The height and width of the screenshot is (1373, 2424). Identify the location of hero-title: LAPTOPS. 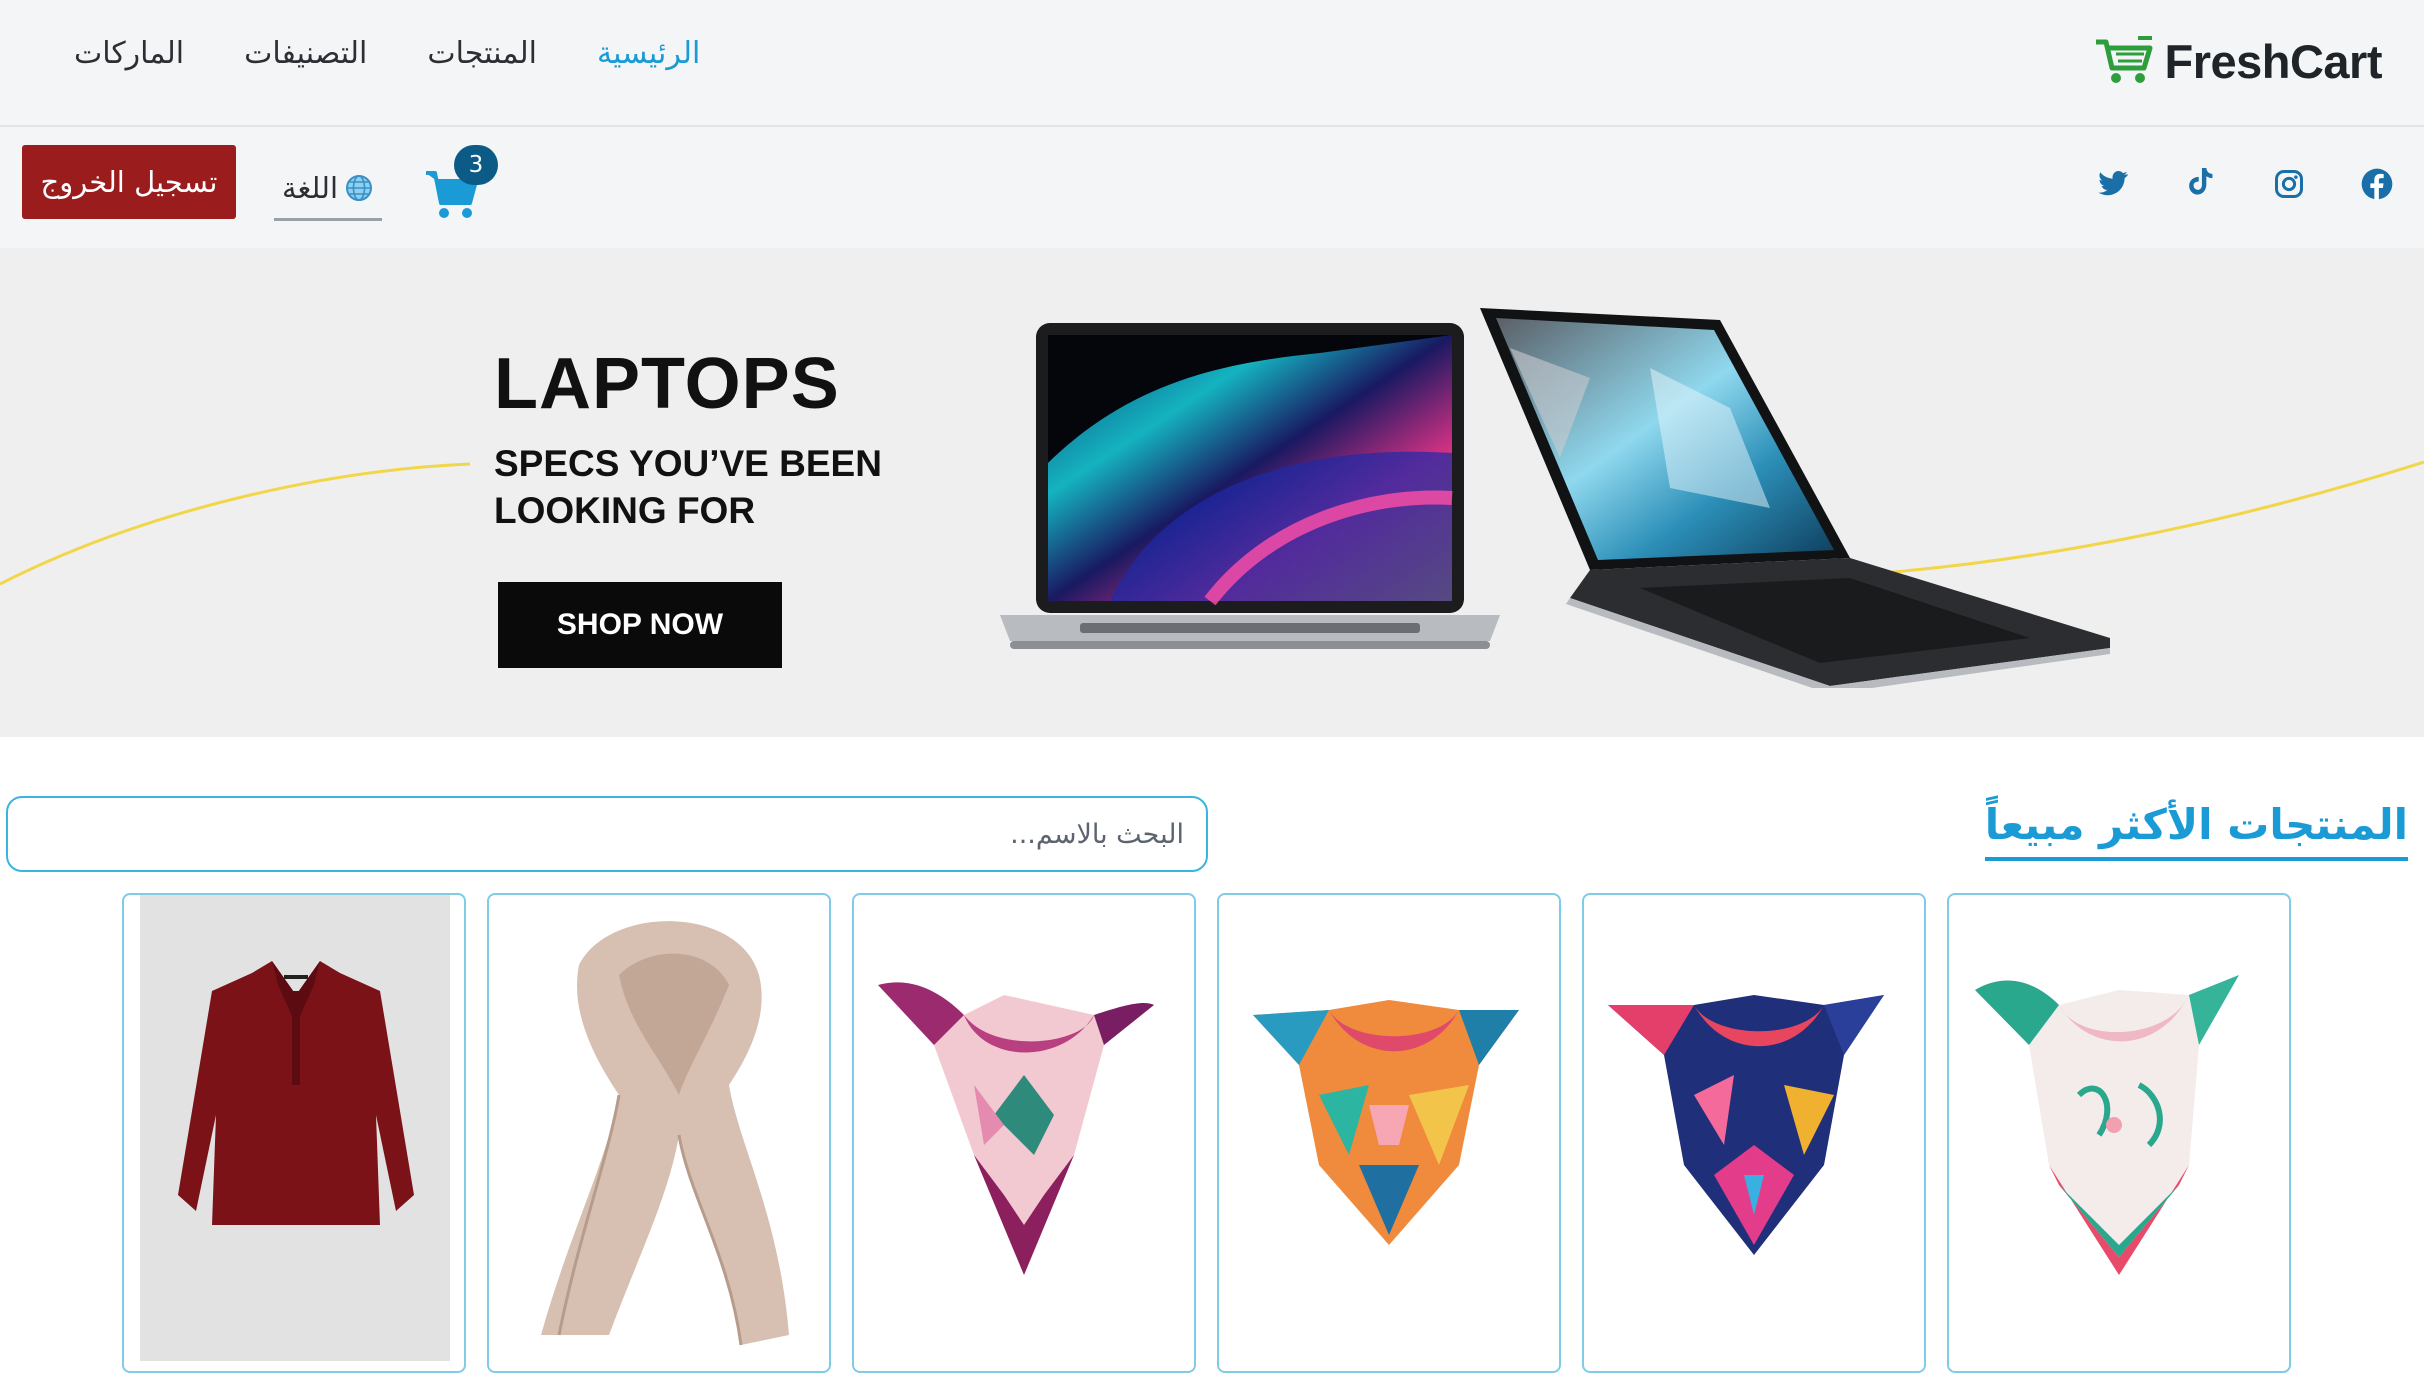
(667, 384).